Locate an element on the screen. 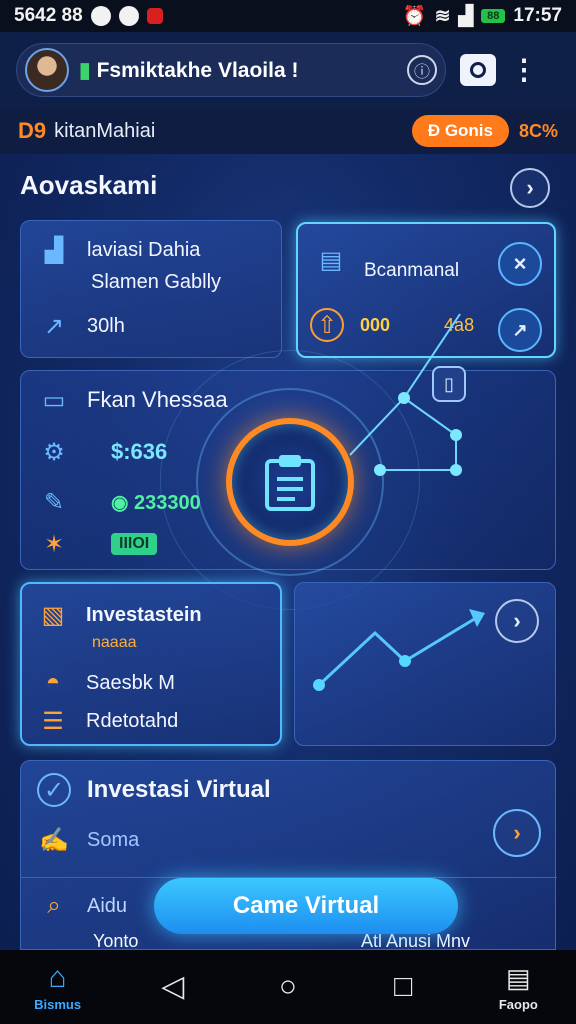 This screenshot has height=1024, width=576. battery-icon: 88 is located at coordinates (493, 16).